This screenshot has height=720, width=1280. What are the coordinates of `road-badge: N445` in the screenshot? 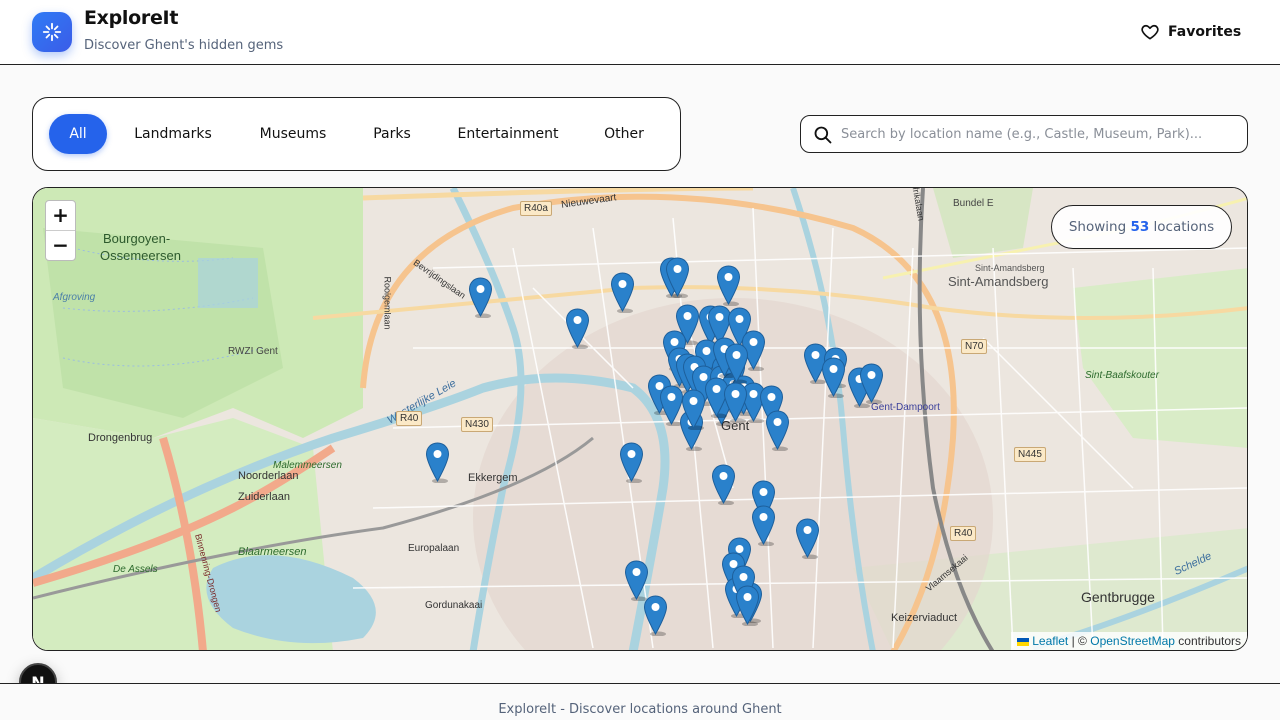 It's located at (1030, 454).